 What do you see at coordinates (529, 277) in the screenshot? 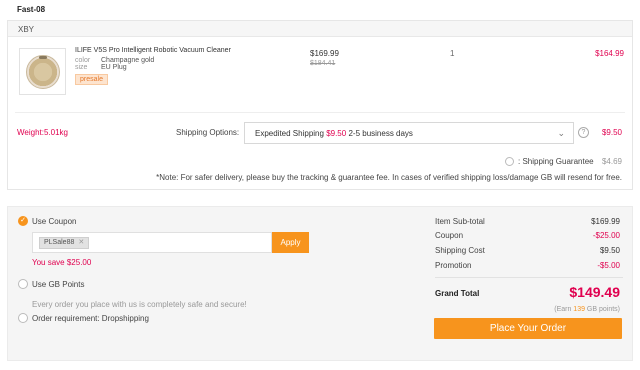
I see `summary-divider` at bounding box center [529, 277].